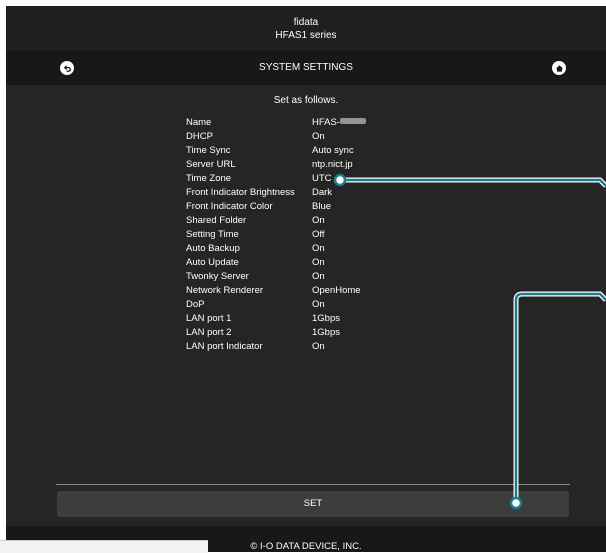 The image size is (606, 553). I want to click on setting-key: Twonky Server, so click(217, 276).